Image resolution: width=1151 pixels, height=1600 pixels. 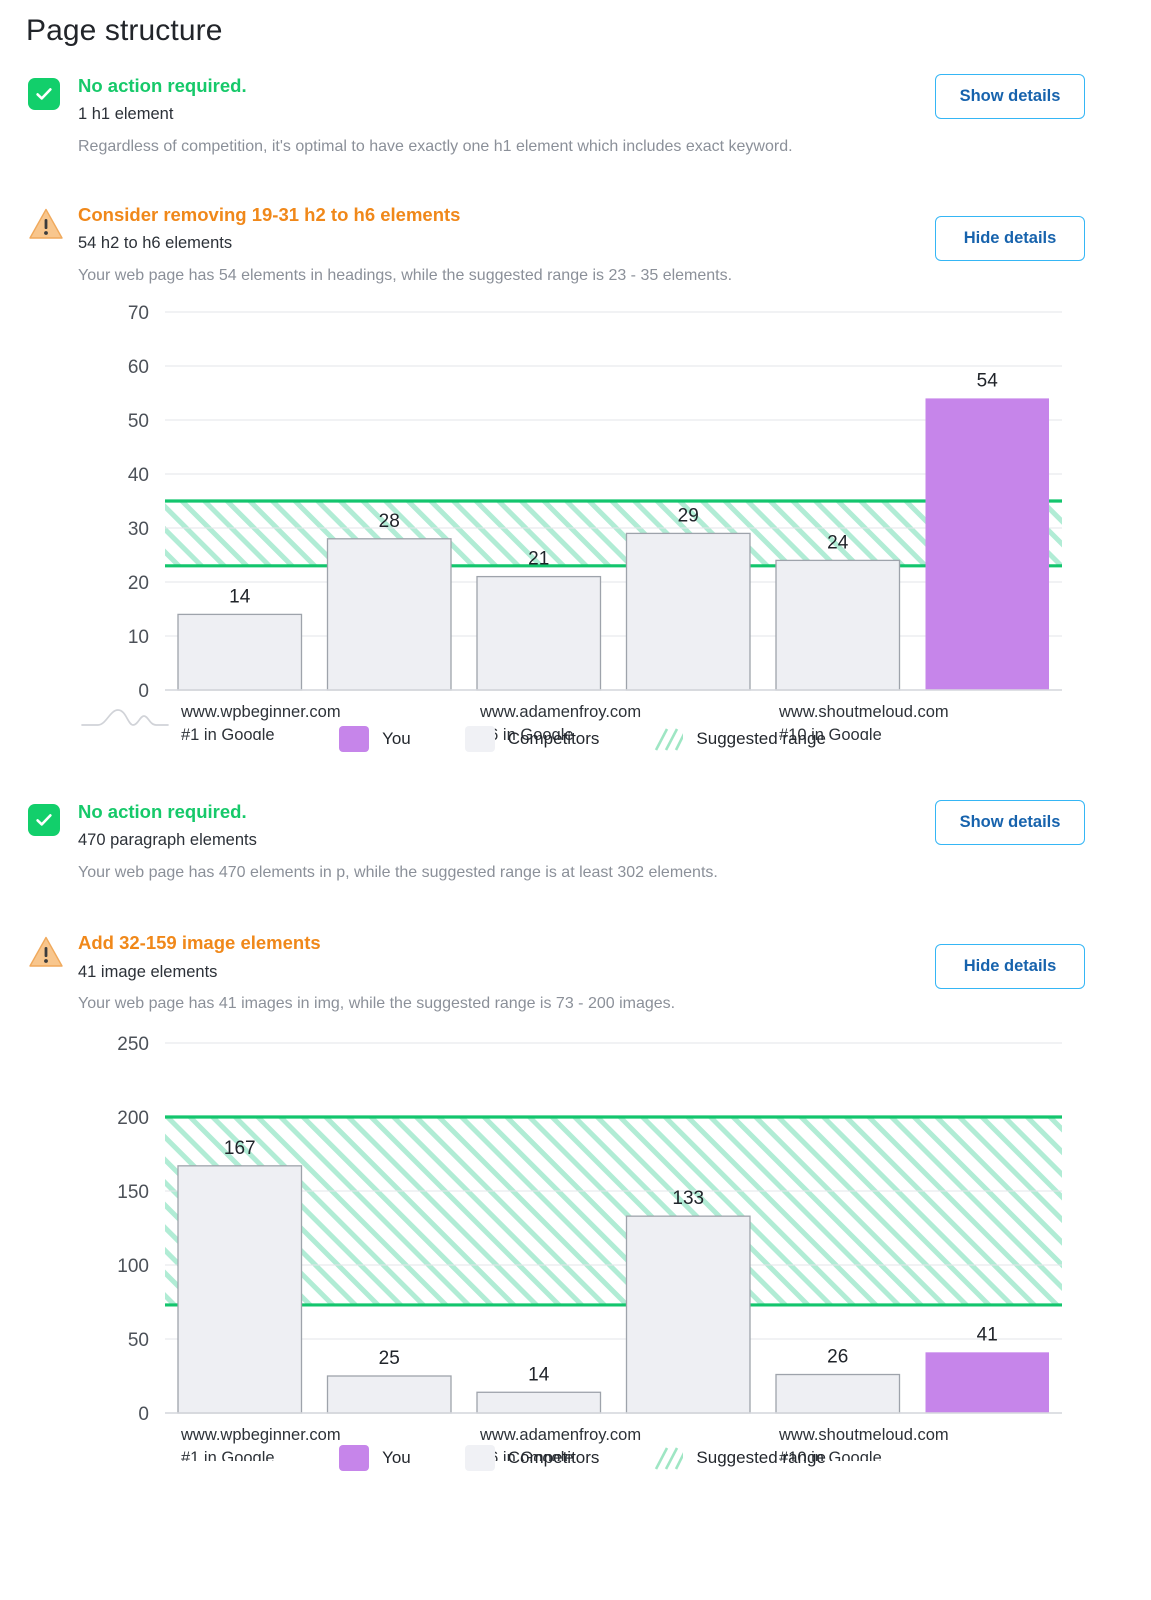 I want to click on show-details-button-h1: Show details, so click(x=1010, y=96).